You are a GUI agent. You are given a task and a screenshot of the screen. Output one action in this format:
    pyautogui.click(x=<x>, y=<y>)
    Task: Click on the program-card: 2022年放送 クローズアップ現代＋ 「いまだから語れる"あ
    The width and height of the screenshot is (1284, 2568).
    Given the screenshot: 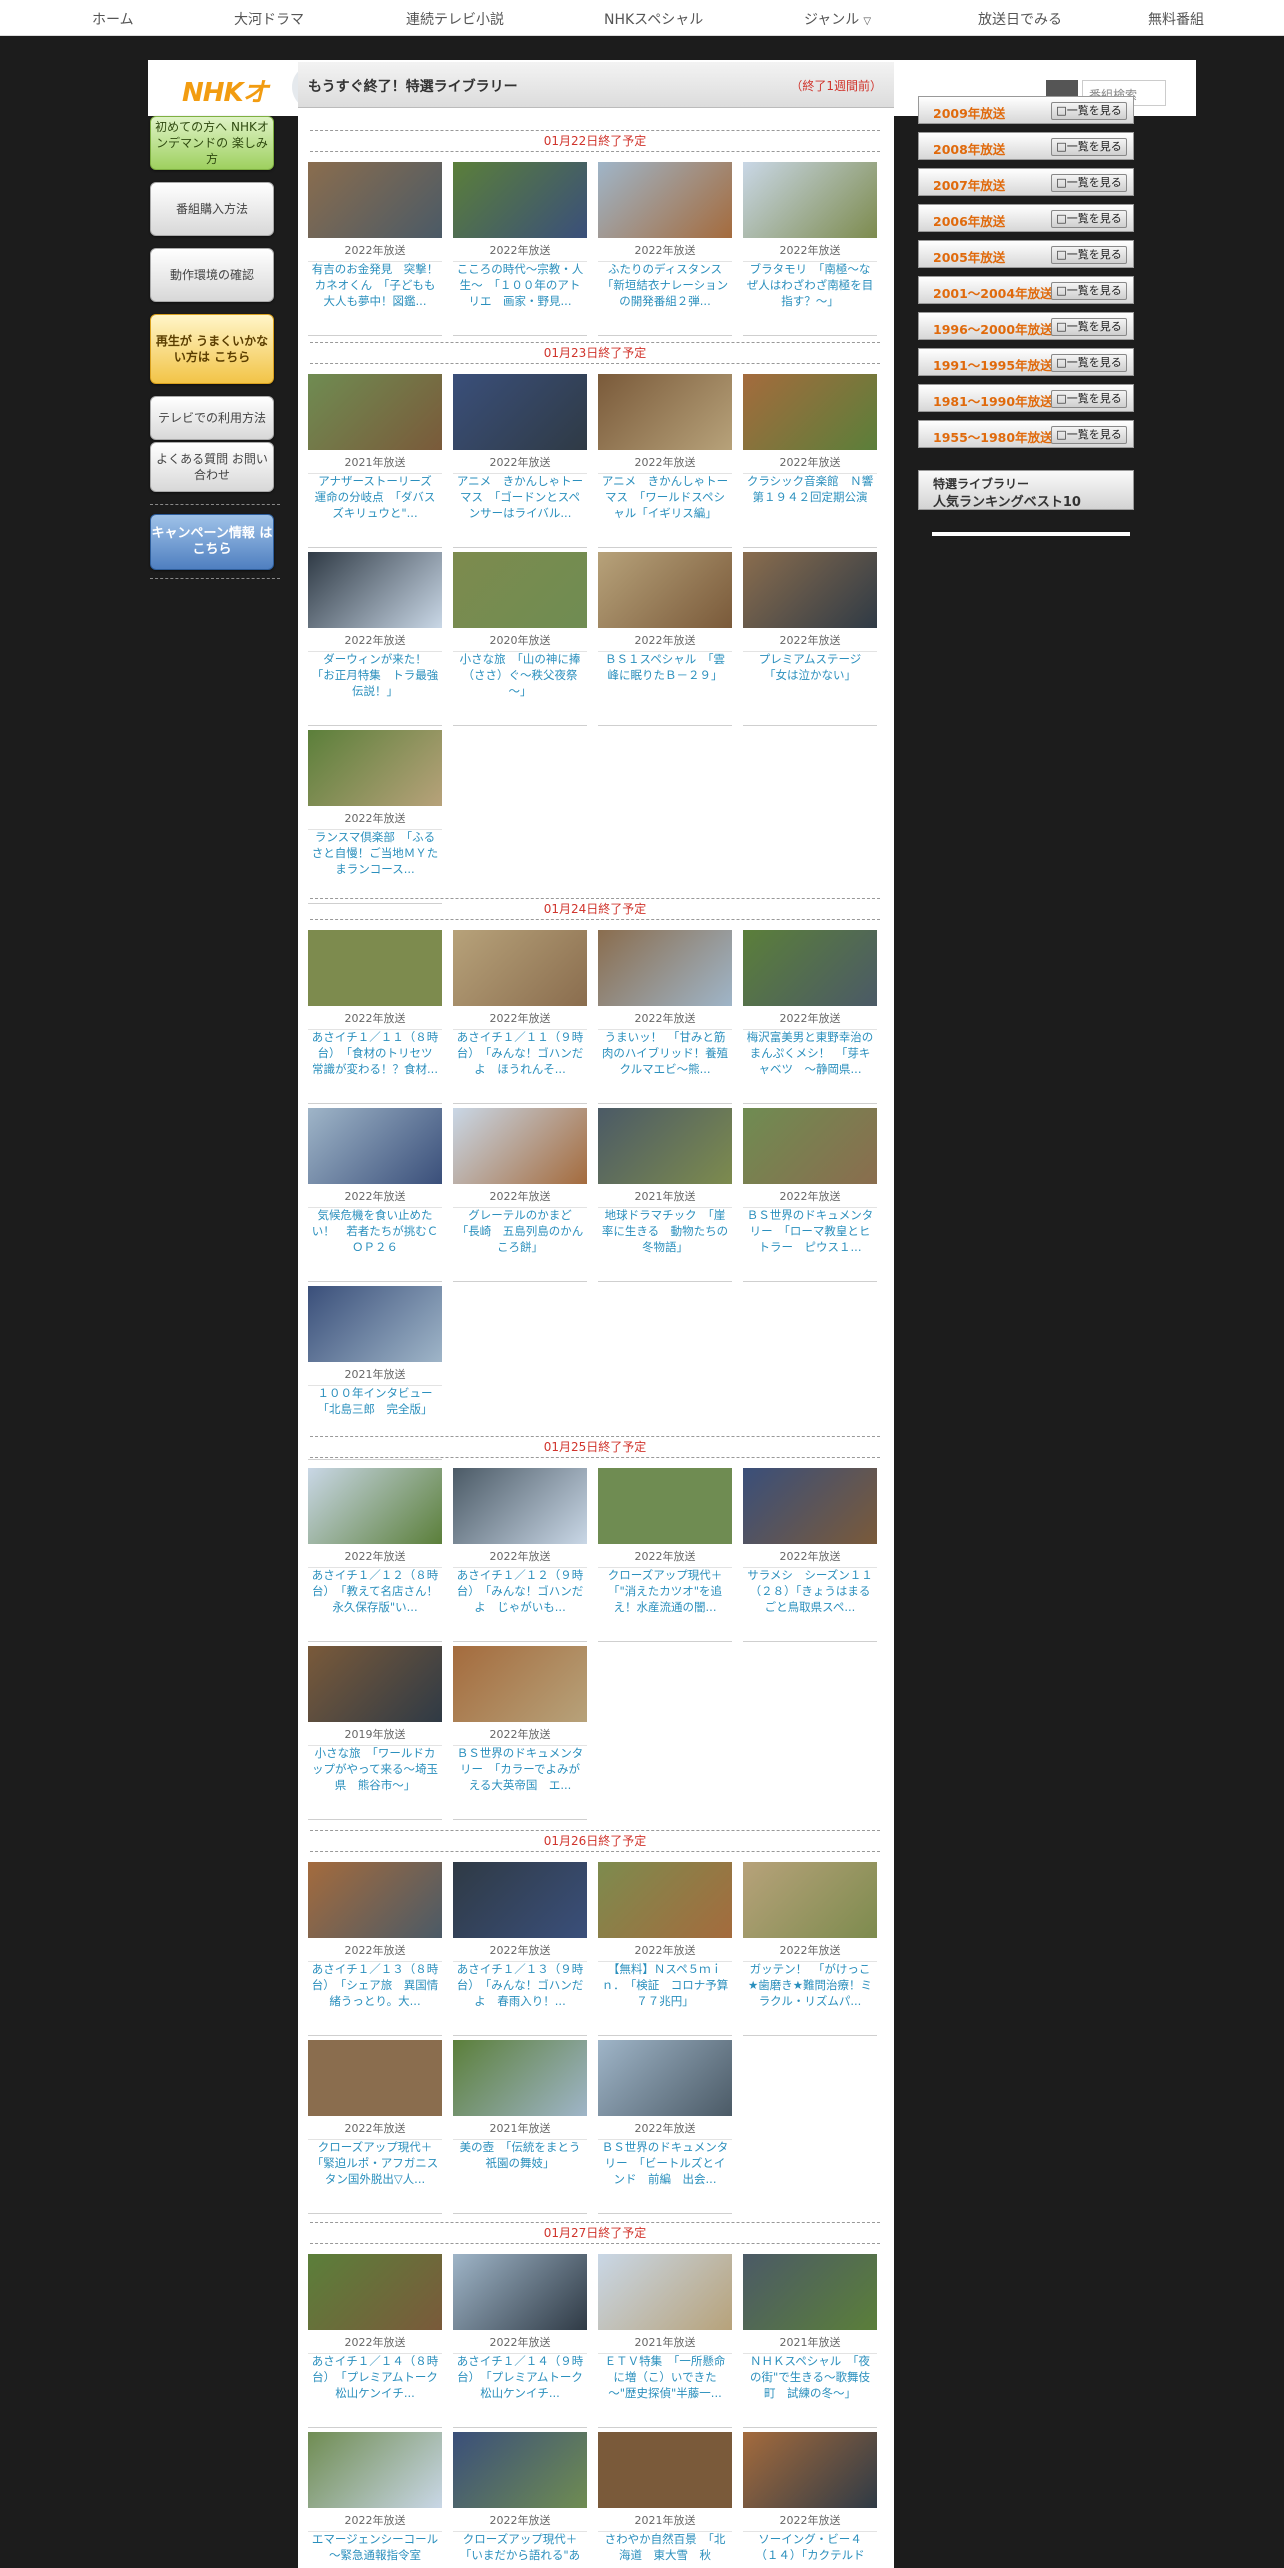 What is the action you would take?
    pyautogui.click(x=521, y=2500)
    